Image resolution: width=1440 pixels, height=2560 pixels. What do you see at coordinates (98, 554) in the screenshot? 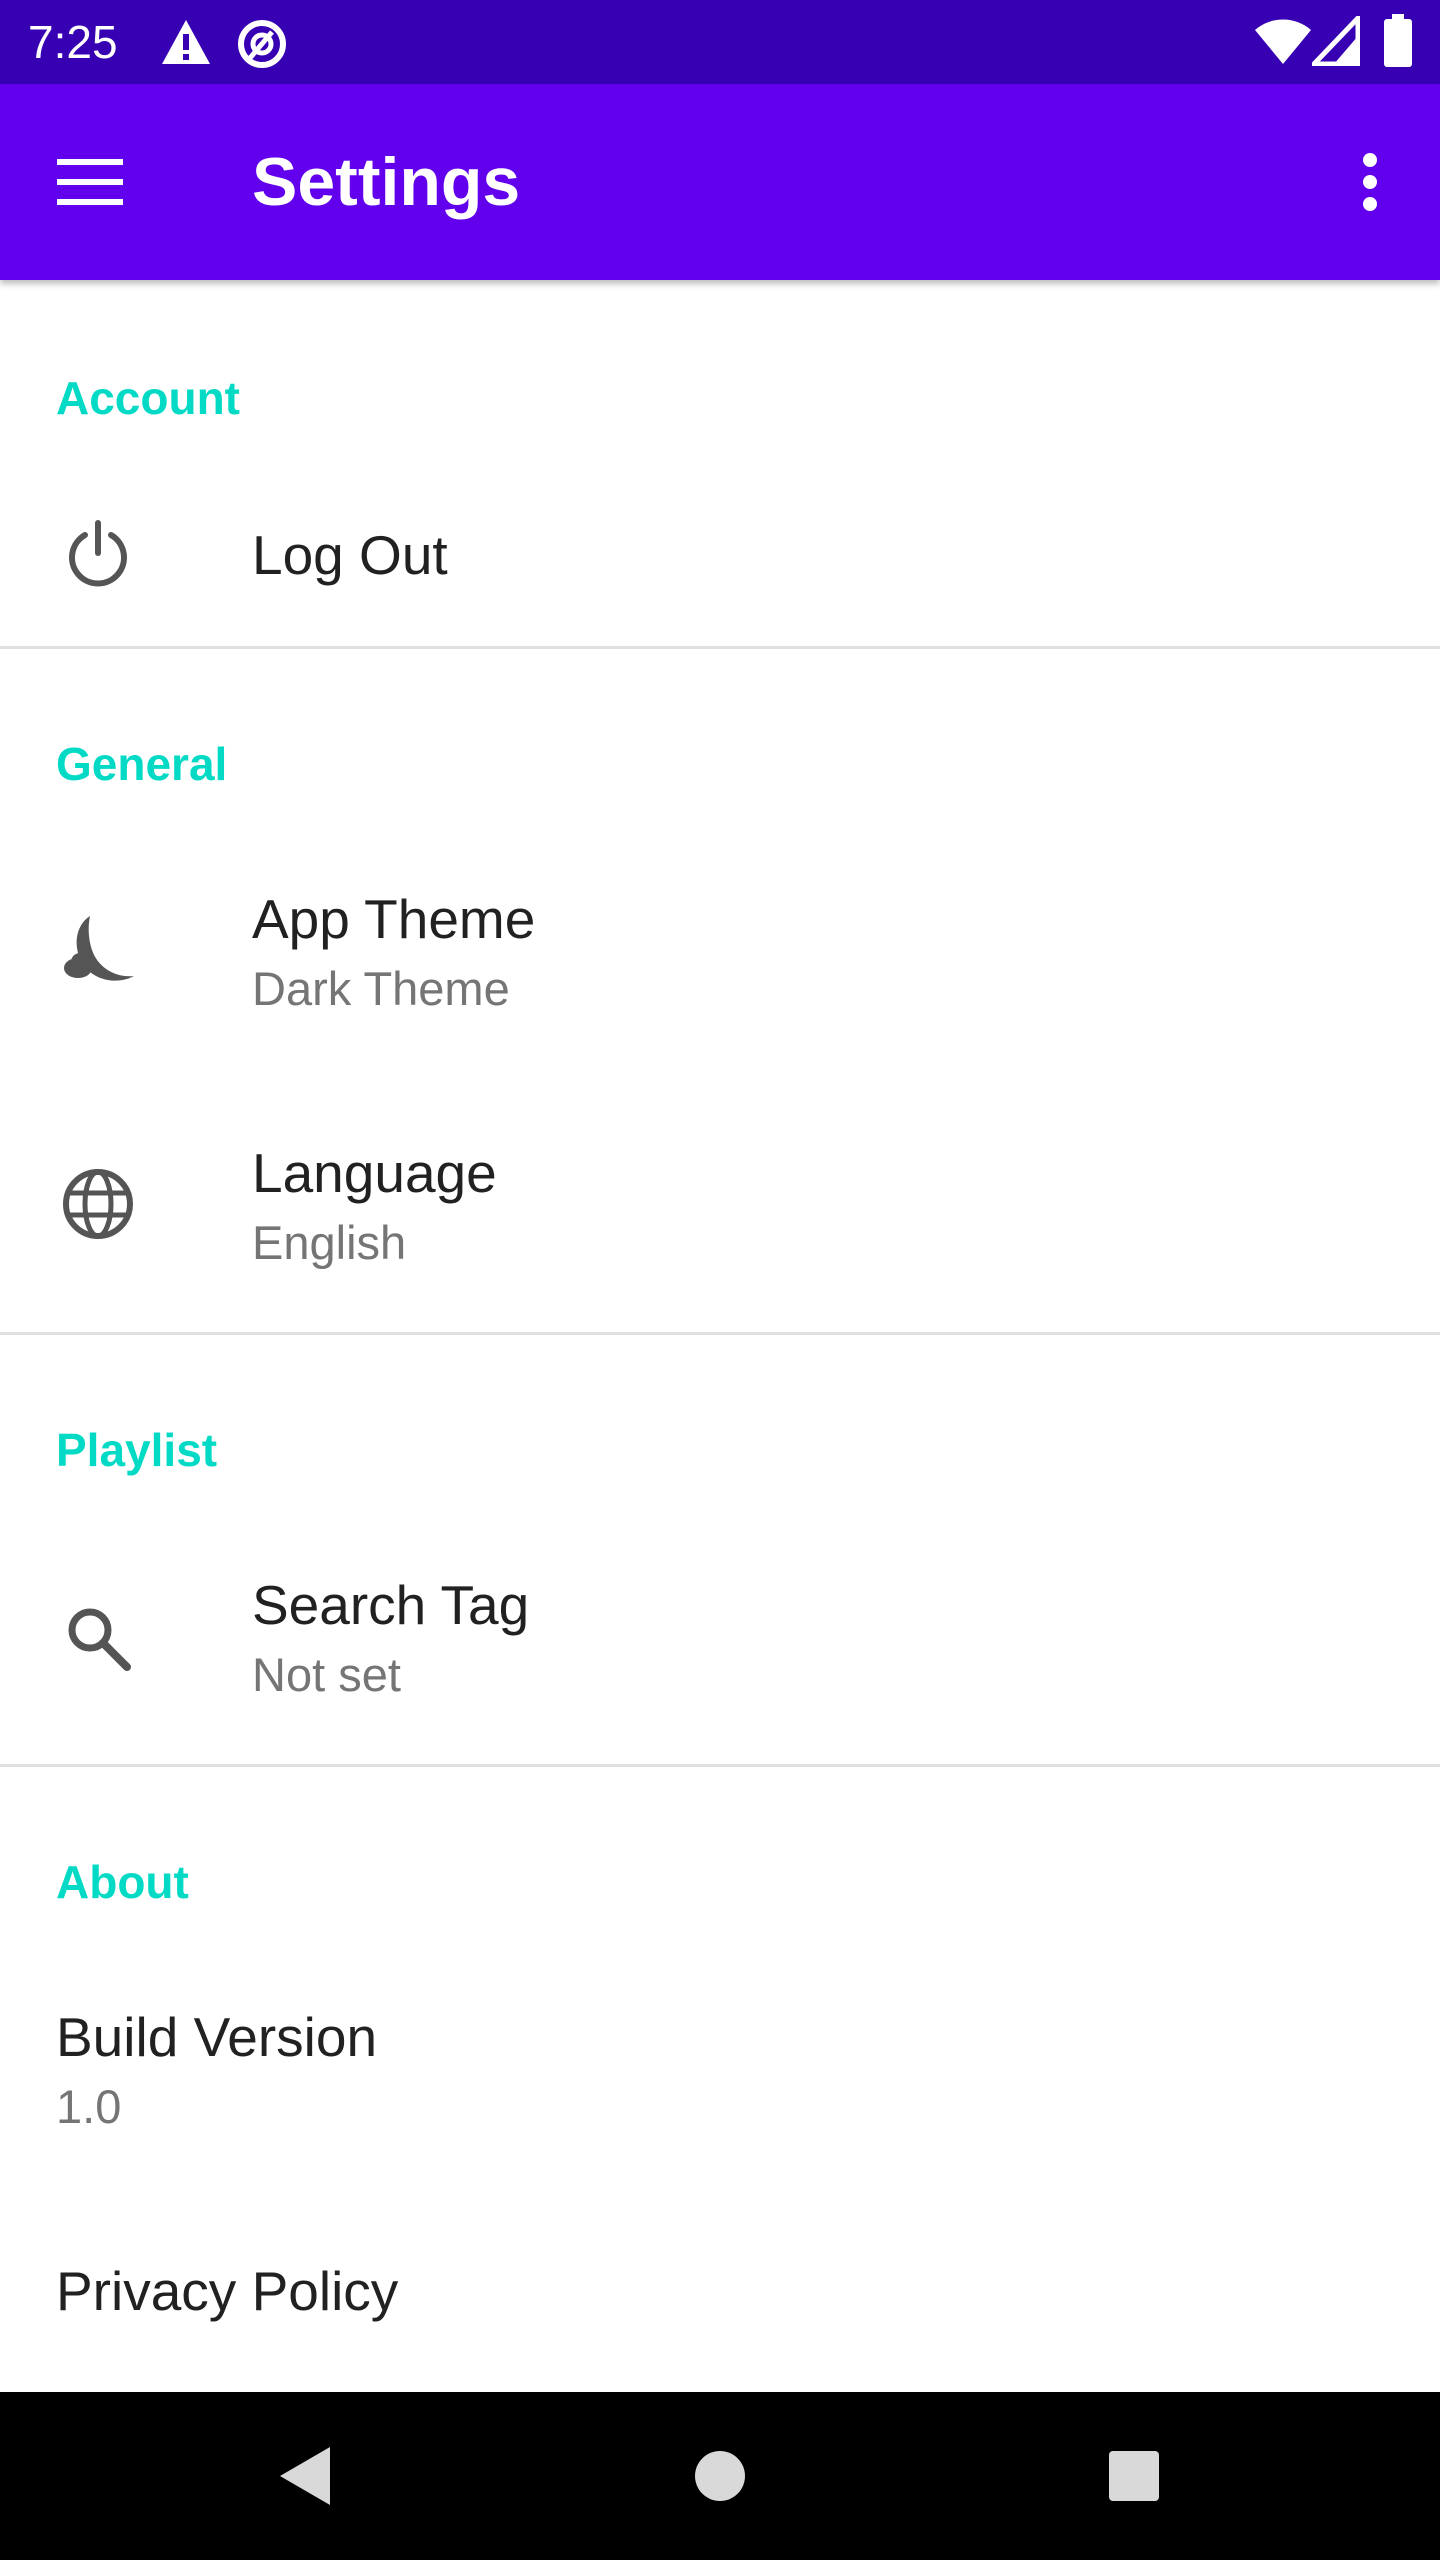
I see `power-icon` at bounding box center [98, 554].